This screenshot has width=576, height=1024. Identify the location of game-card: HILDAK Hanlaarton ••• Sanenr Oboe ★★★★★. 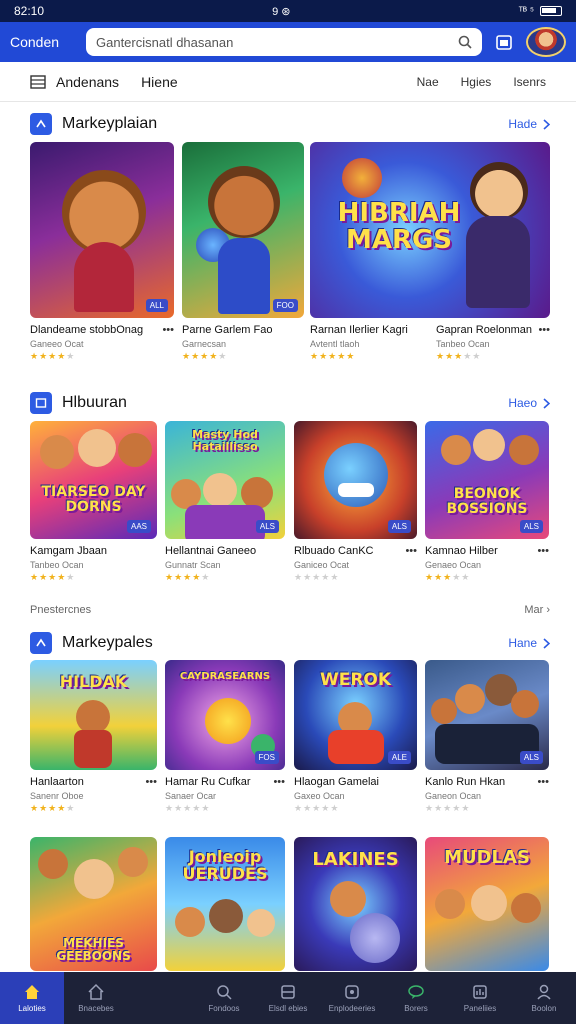
(93, 737).